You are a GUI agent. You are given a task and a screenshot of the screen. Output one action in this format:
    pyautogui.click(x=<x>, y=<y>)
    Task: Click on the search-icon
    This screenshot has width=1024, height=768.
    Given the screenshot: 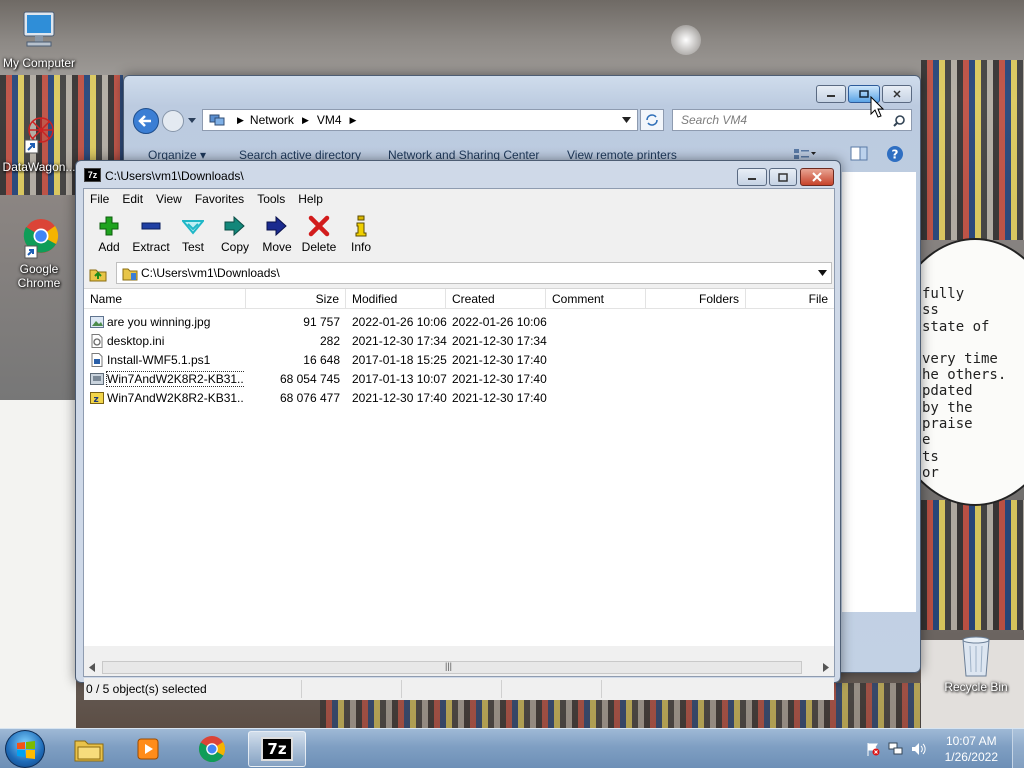 What is the action you would take?
    pyautogui.click(x=899, y=121)
    